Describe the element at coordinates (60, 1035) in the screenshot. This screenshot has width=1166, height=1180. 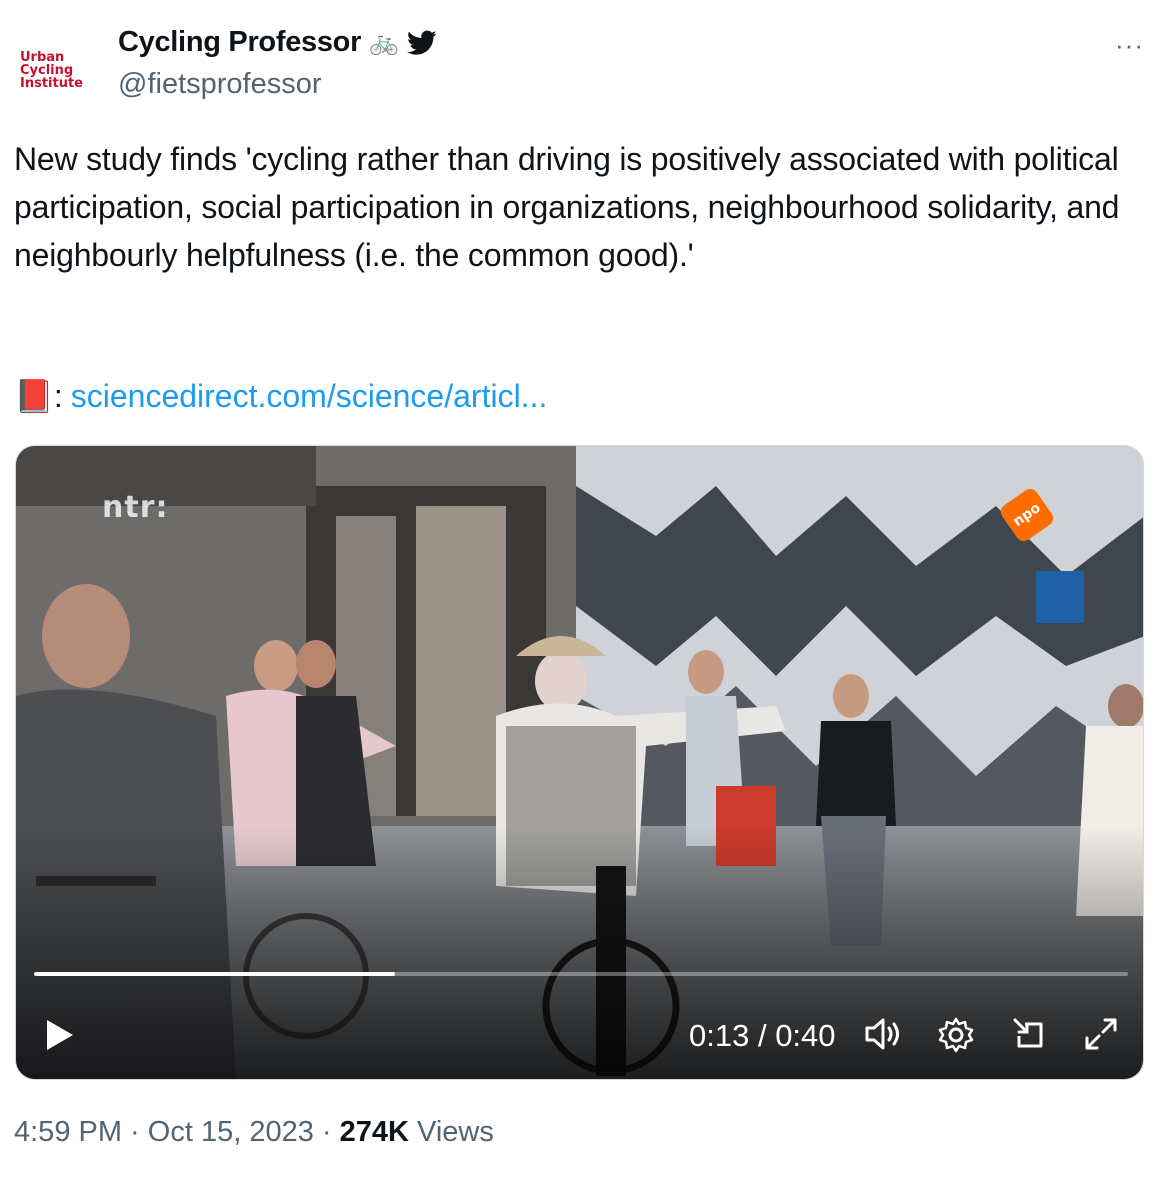
I see `play-icon` at that location.